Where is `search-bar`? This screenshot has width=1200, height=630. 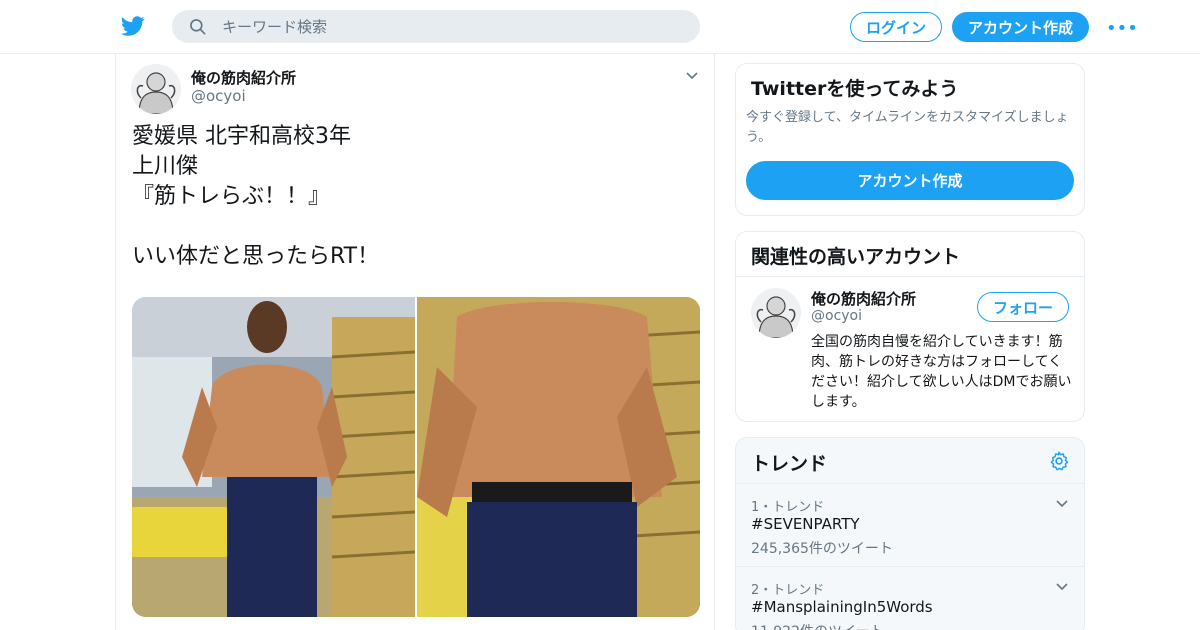
search-bar is located at coordinates (436, 26).